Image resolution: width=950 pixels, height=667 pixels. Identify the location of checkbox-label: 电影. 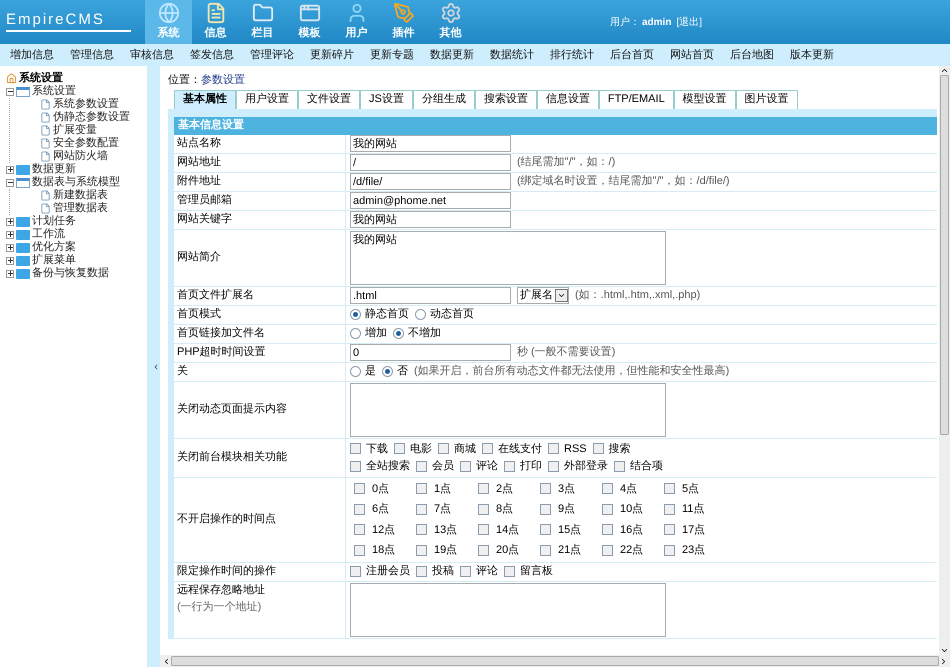
(421, 448).